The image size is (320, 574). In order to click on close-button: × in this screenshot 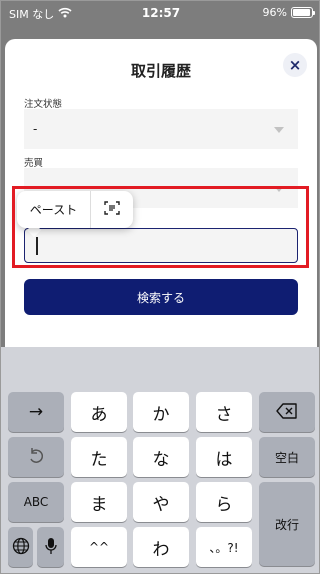, I will do `click(295, 65)`.